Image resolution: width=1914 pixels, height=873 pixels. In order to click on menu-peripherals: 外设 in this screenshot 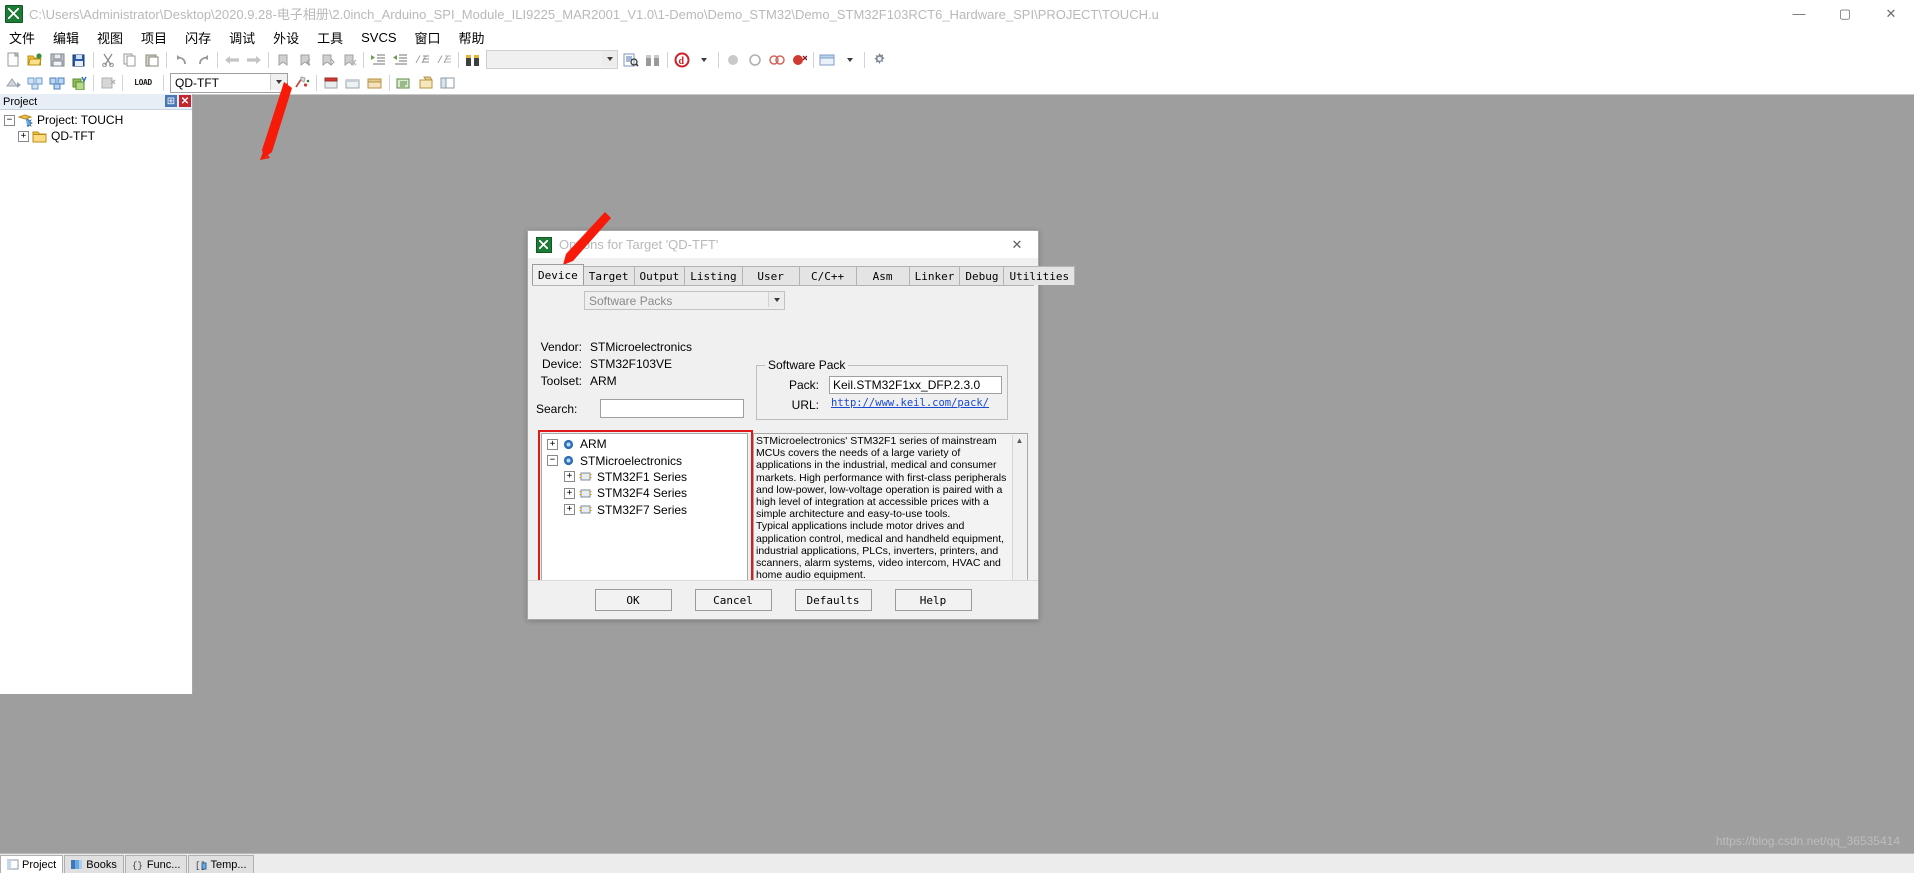, I will do `click(286, 37)`.